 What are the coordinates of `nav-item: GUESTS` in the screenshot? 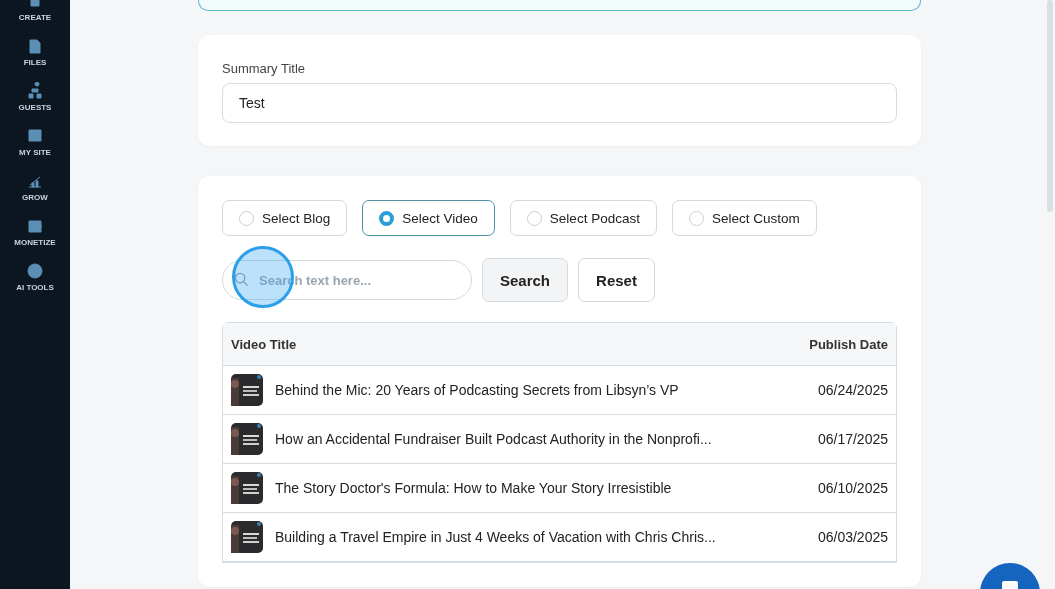 It's located at (35, 92).